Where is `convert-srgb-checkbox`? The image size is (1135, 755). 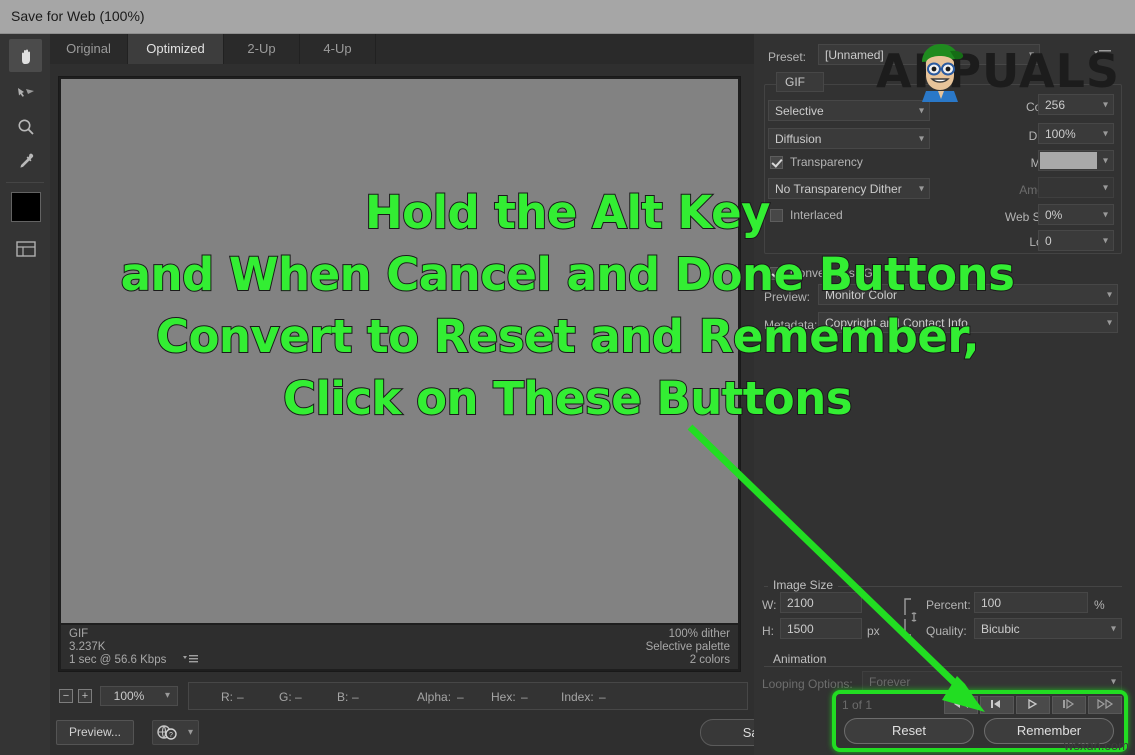 convert-srgb-checkbox is located at coordinates (776, 273).